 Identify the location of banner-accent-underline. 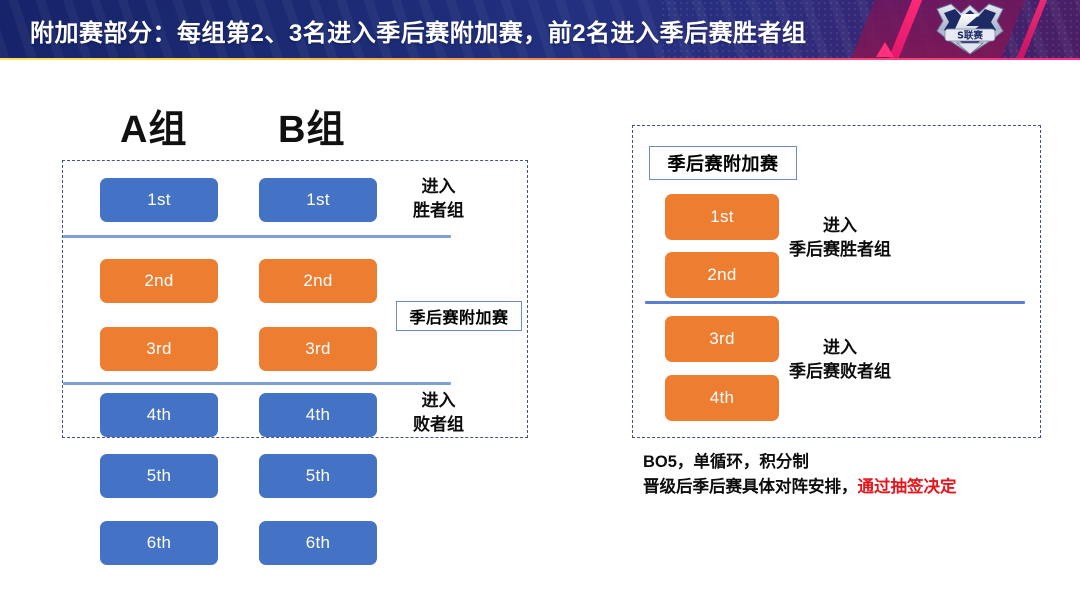
(540, 59).